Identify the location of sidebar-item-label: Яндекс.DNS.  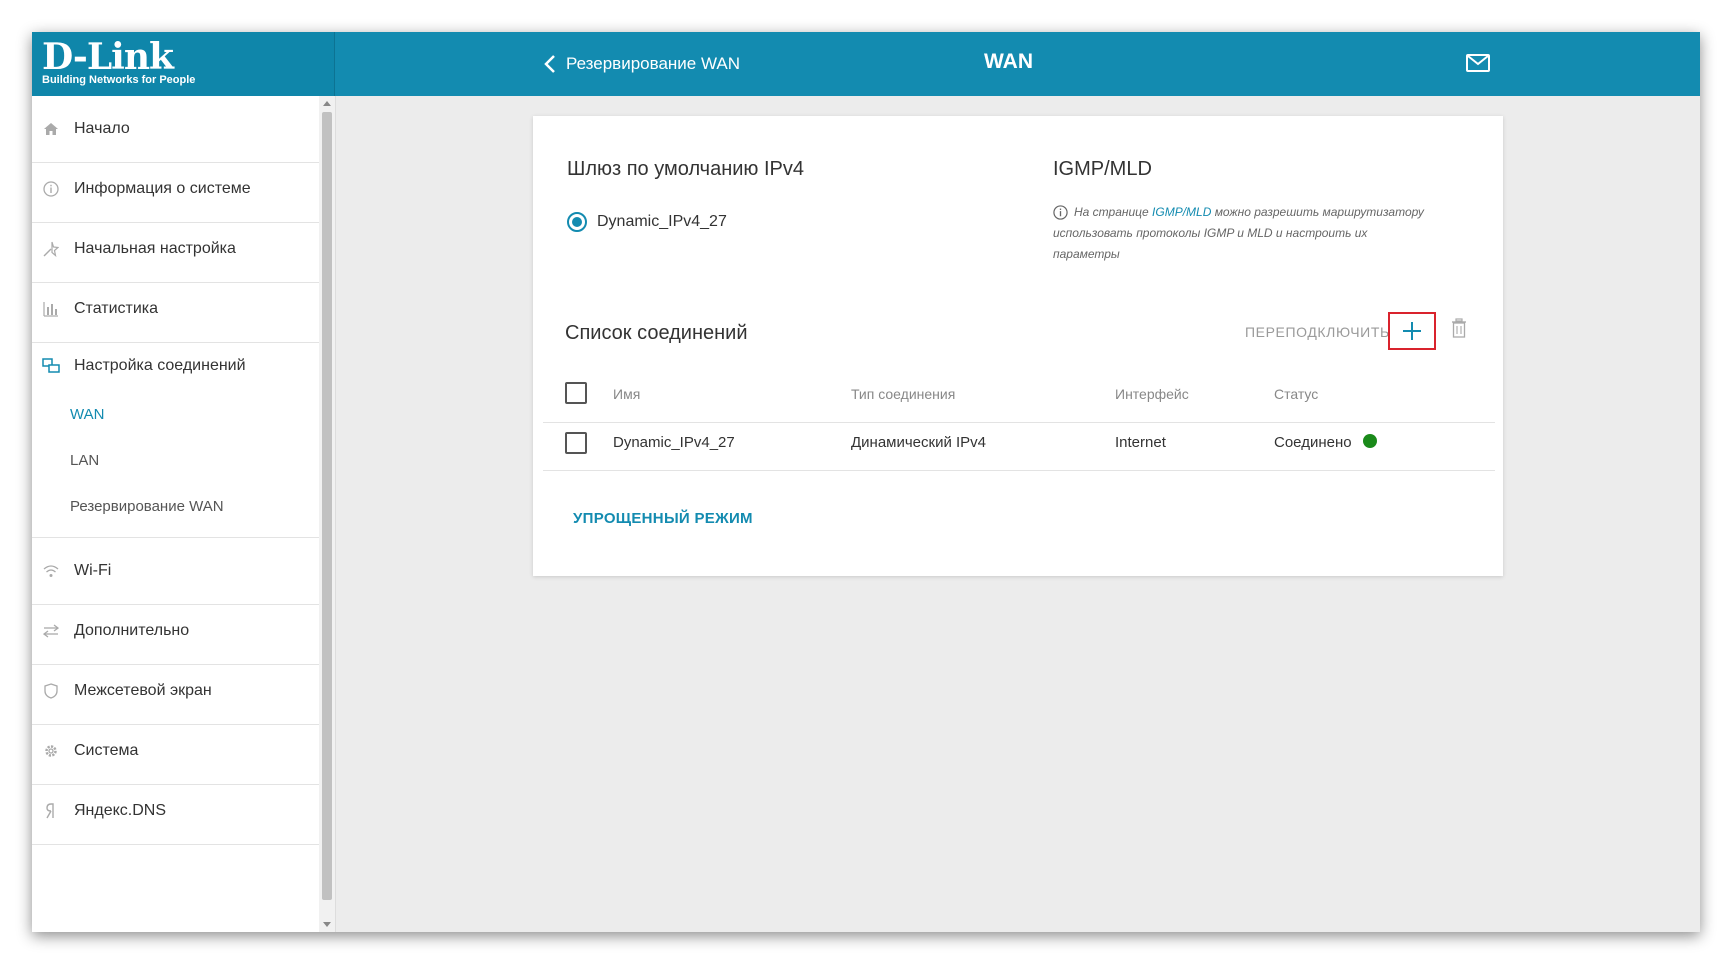
(120, 810).